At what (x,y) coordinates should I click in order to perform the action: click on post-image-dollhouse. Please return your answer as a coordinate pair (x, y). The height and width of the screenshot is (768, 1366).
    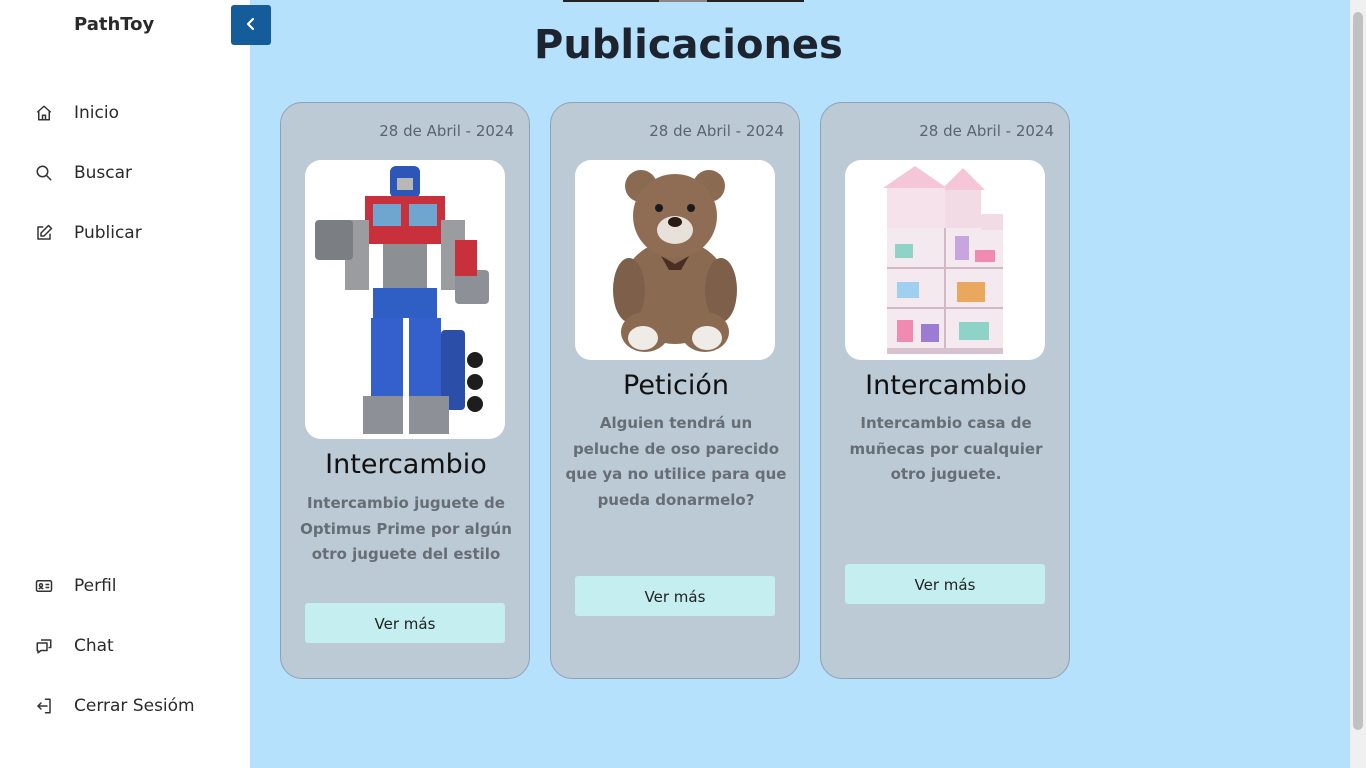
    Looking at the image, I should click on (945, 260).